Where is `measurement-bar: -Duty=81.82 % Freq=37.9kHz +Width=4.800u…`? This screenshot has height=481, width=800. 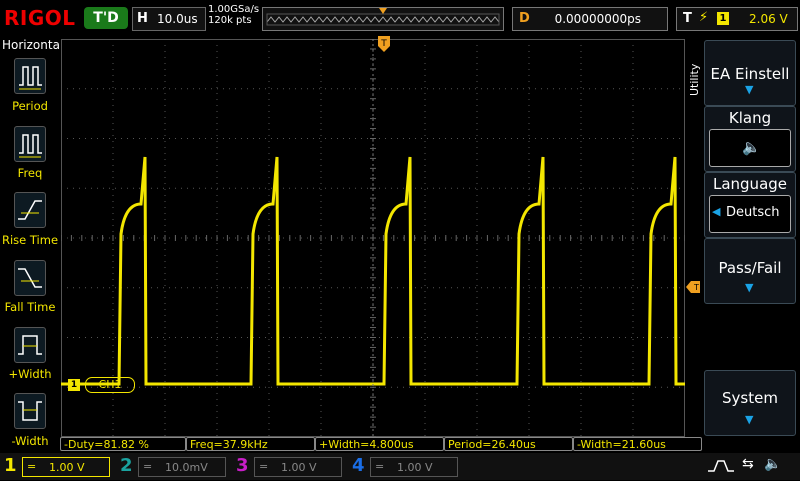 measurement-bar: -Duty=81.82 % Freq=37.9kHz +Width=4.800u… is located at coordinates (430, 444).